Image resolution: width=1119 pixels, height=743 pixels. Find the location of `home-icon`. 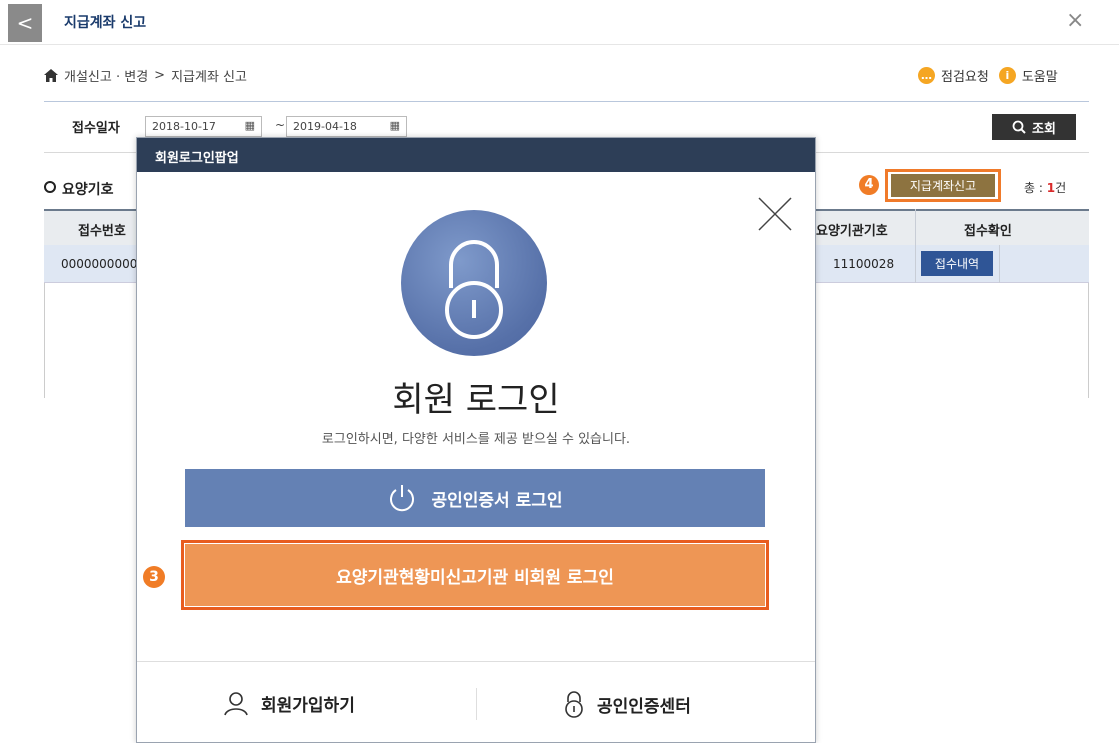

home-icon is located at coordinates (51, 75).